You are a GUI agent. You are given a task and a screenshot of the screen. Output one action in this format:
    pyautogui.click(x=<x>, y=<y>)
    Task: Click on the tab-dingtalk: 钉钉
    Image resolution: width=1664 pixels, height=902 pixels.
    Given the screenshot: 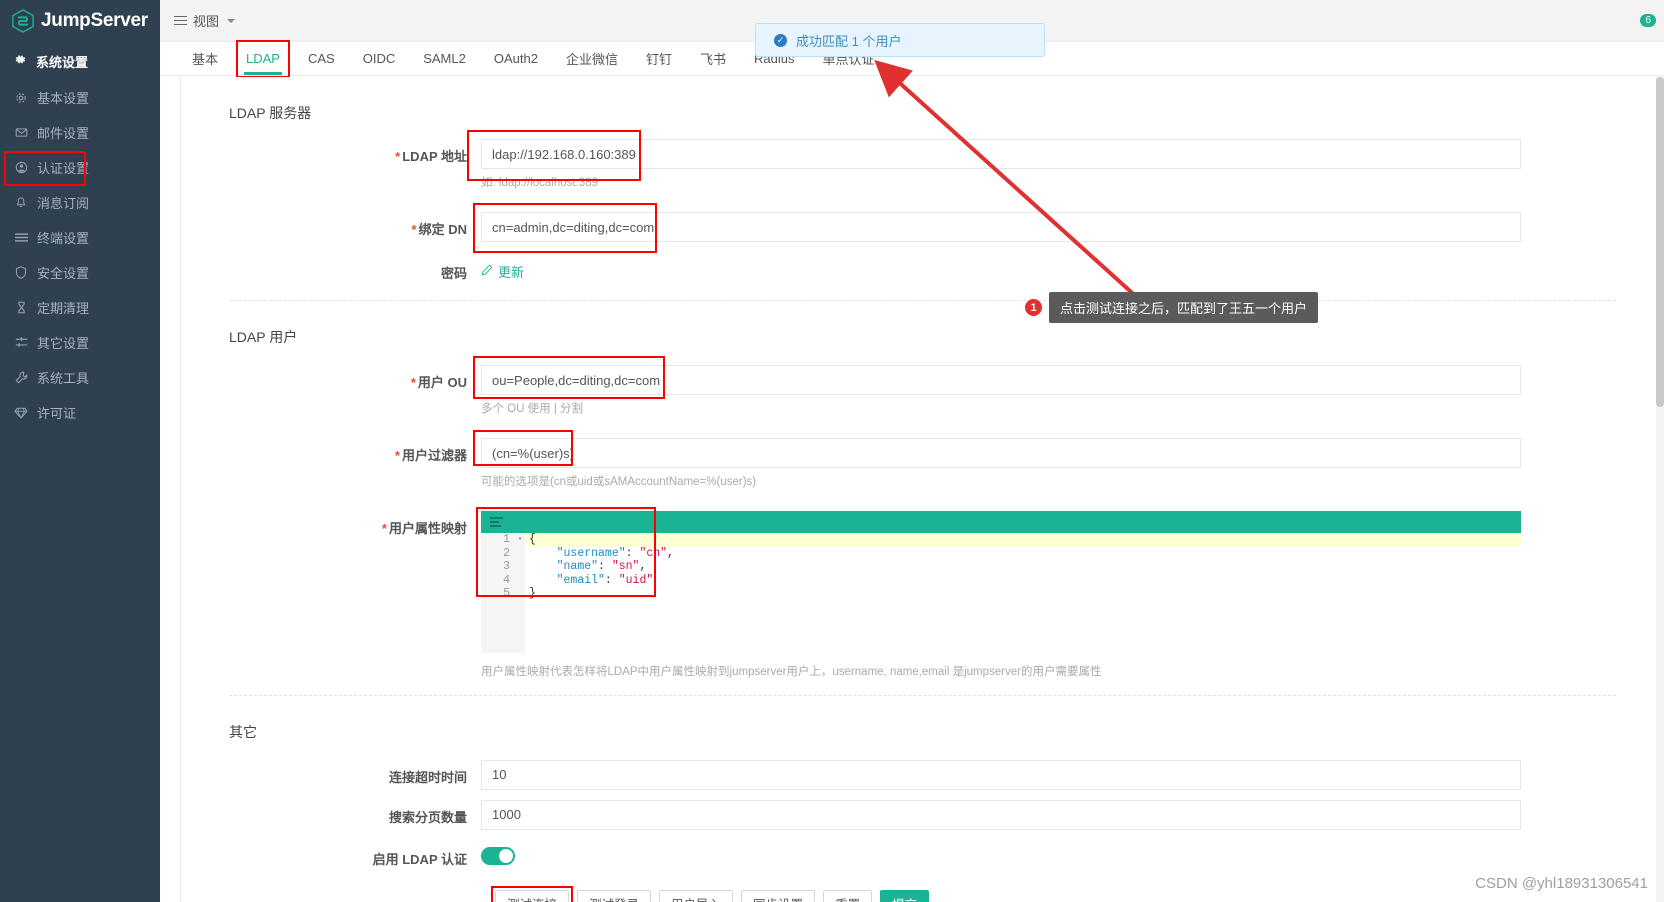 What is the action you would take?
    pyautogui.click(x=659, y=58)
    